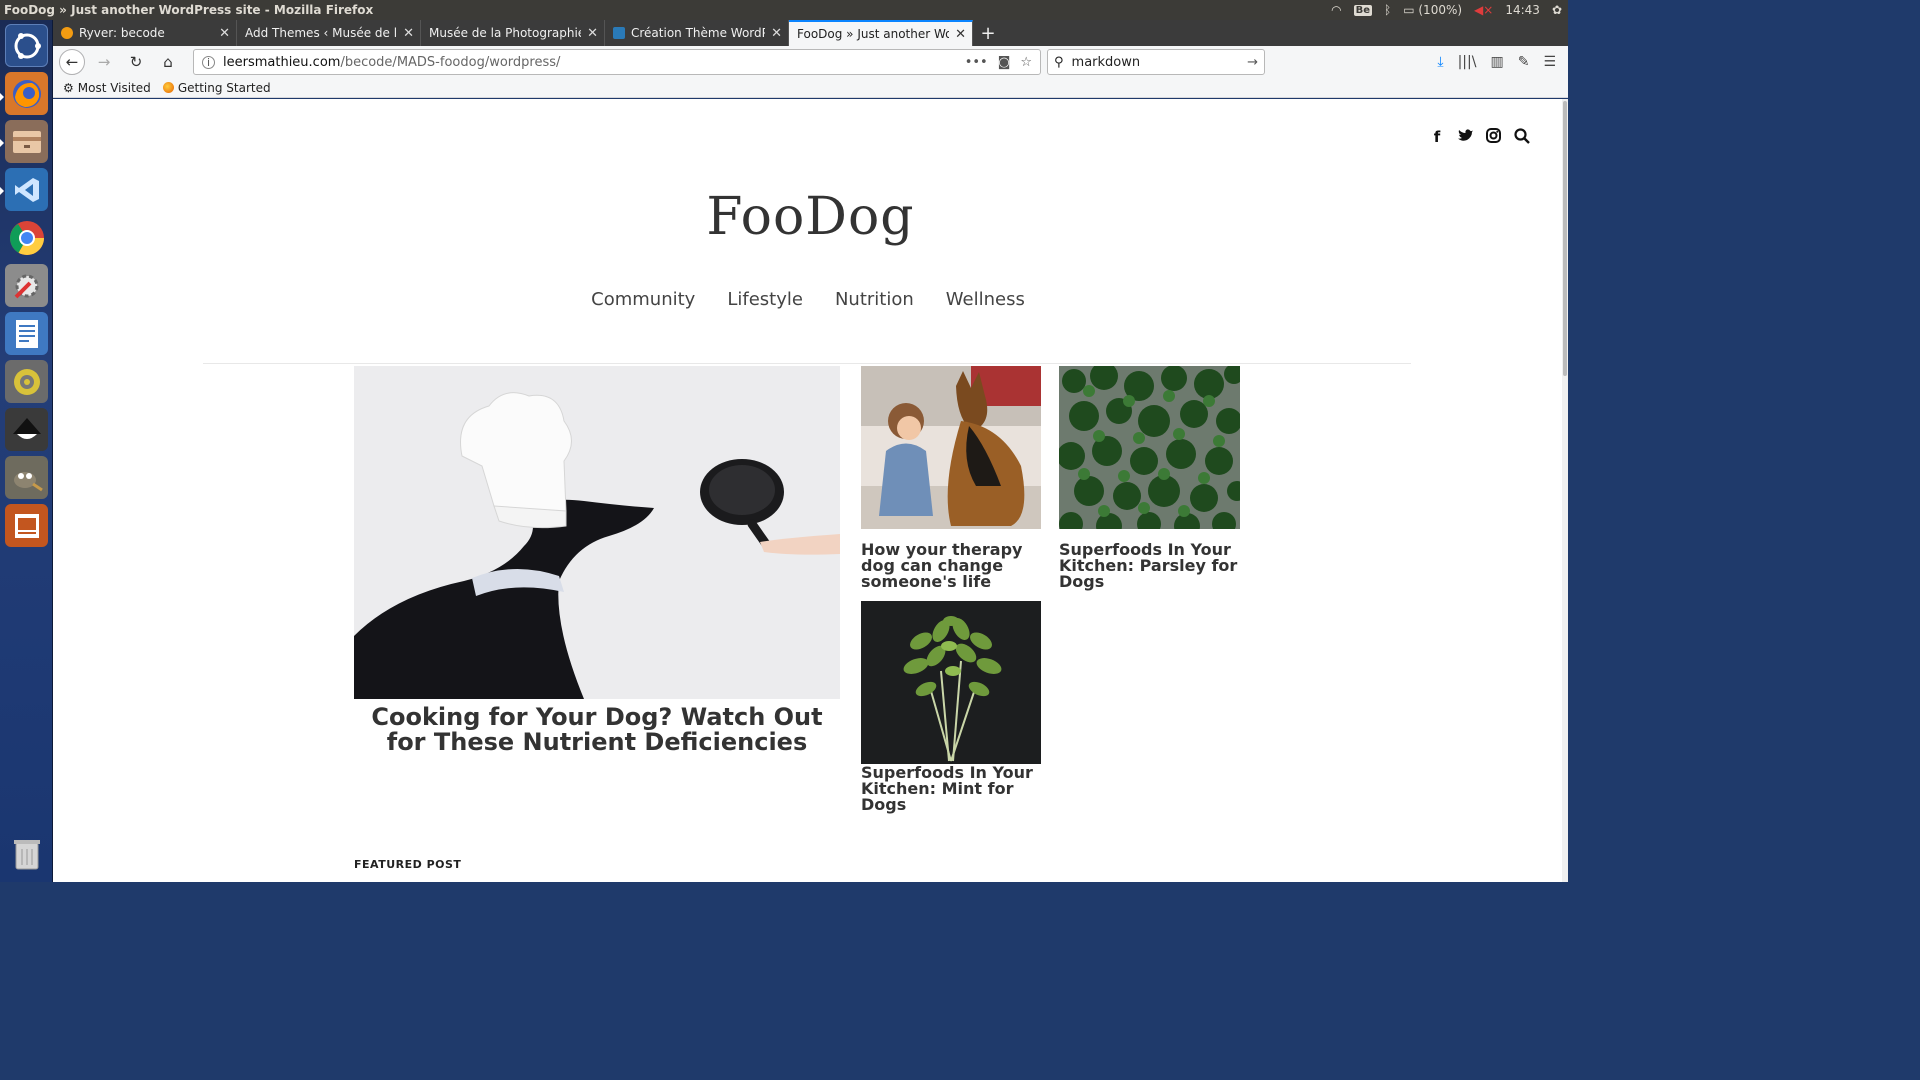 This screenshot has width=1920, height=1080. What do you see at coordinates (26, 853) in the screenshot?
I see `trash-icon` at bounding box center [26, 853].